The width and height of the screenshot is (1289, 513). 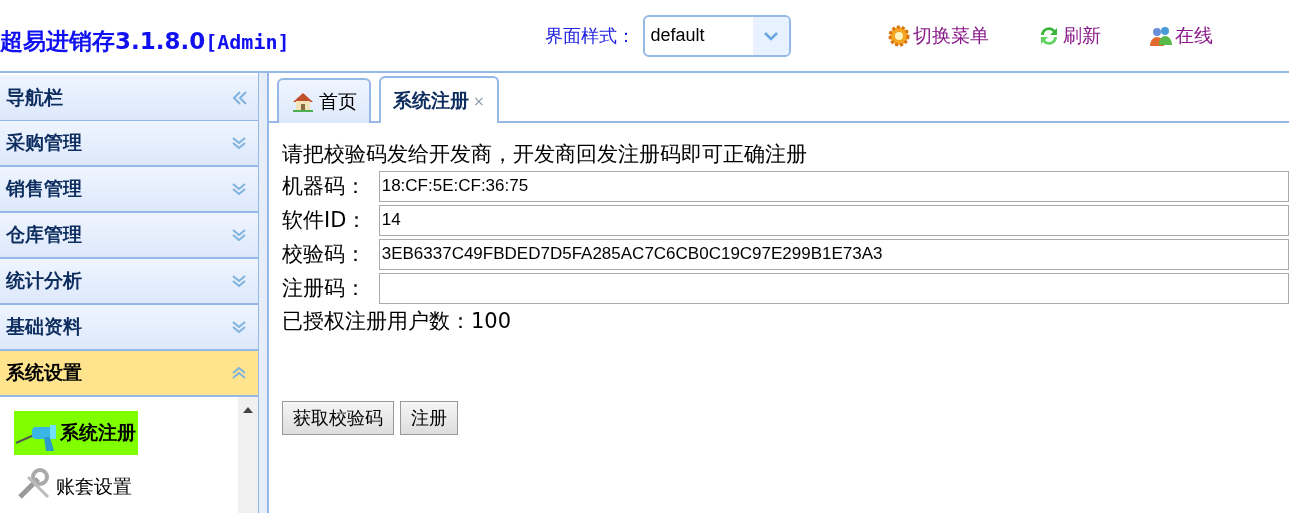 What do you see at coordinates (898, 35) in the screenshot?
I see `gear-icon` at bounding box center [898, 35].